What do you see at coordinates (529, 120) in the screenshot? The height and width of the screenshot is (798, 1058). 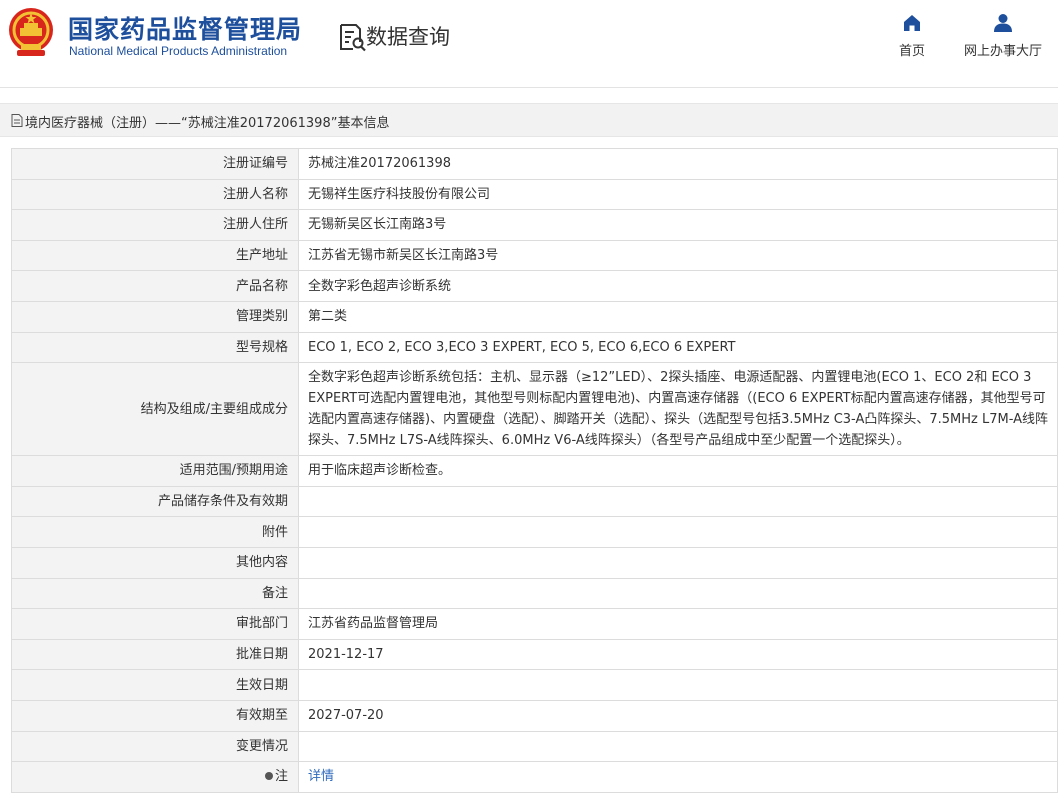 I see `breadcrumb: 境内医疗器械（注册）——“苏械注准20172061398”基本信息` at bounding box center [529, 120].